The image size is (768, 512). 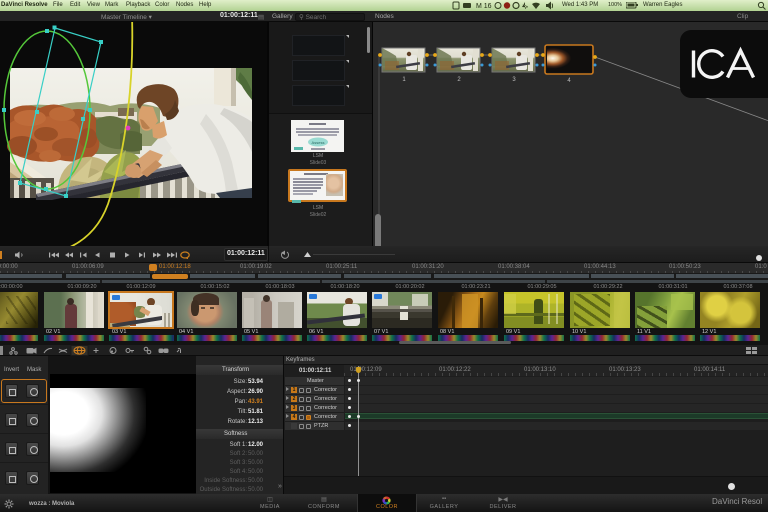 What do you see at coordinates (459, 80) in the screenshot?
I see `svg-text: 2` at bounding box center [459, 80].